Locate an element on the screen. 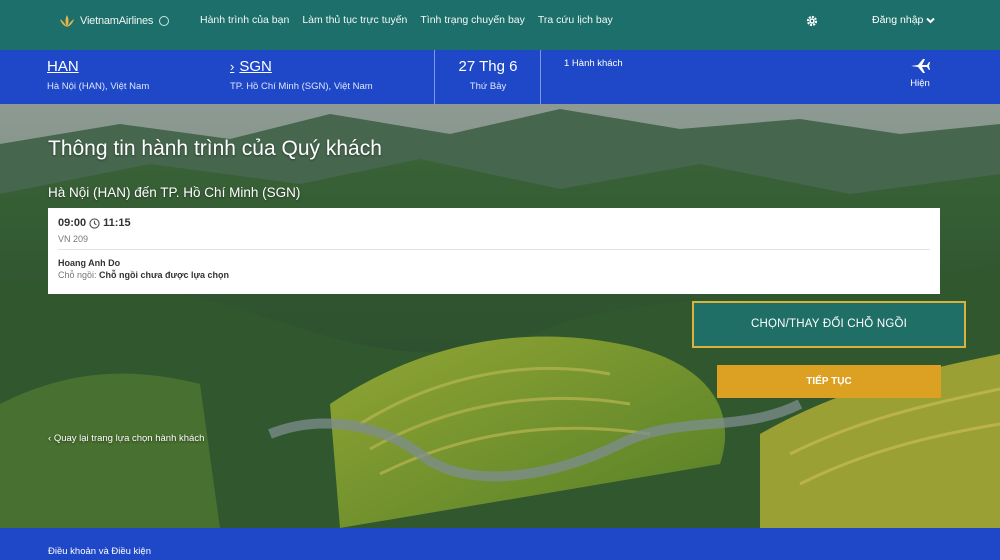  seat-value: Chỗ ngồi chưa được lựa chọn is located at coordinates (164, 275).